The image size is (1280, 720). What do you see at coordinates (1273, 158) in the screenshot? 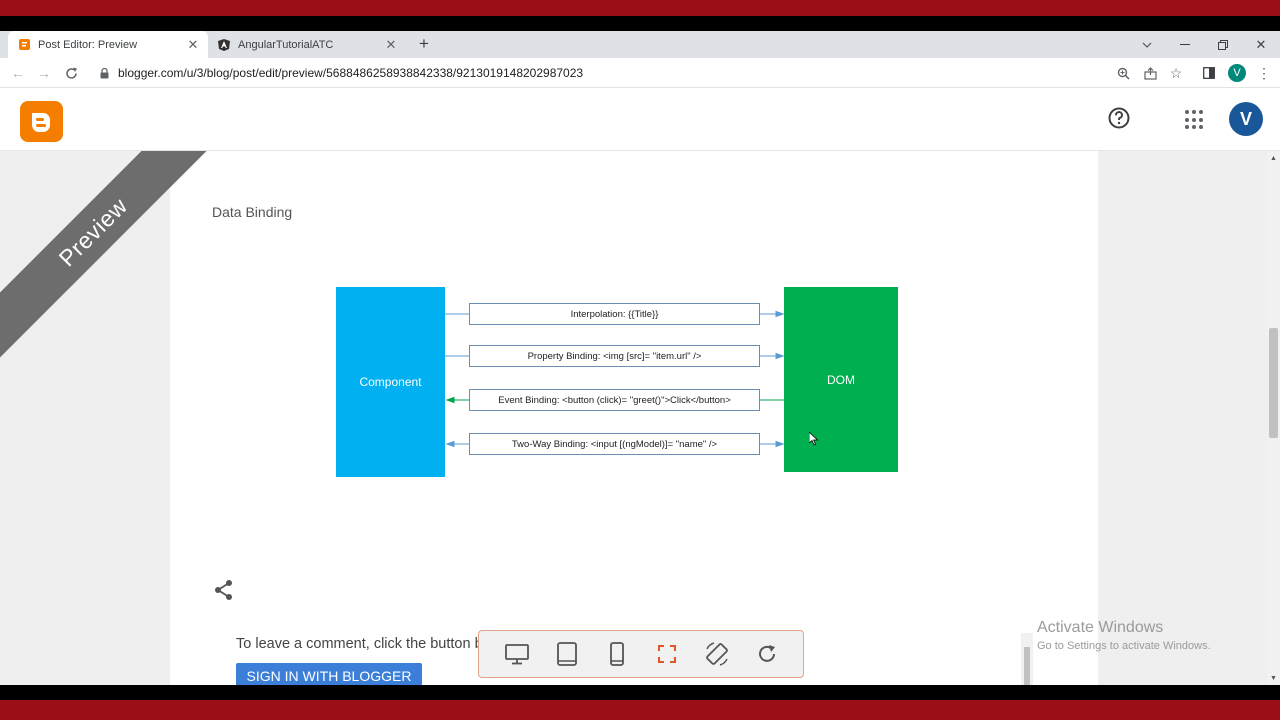
I see `scroll-up-arrow-icon: ▲` at bounding box center [1273, 158].